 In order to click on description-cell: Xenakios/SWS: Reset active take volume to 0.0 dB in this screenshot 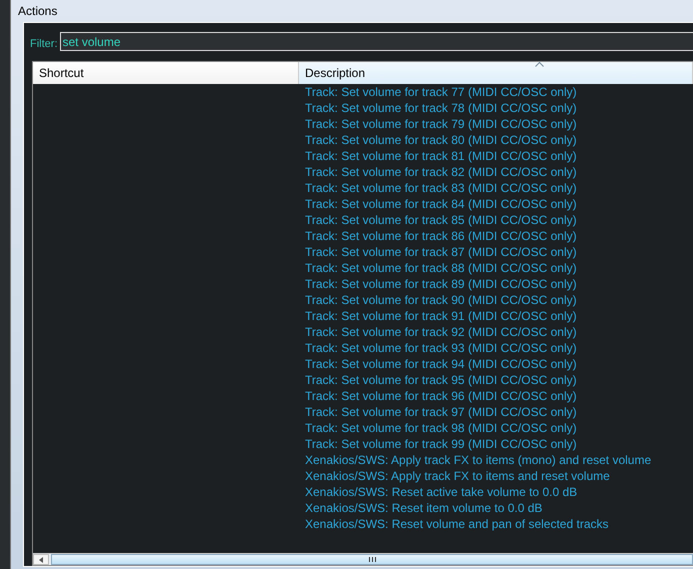, I will do `click(438, 492)`.